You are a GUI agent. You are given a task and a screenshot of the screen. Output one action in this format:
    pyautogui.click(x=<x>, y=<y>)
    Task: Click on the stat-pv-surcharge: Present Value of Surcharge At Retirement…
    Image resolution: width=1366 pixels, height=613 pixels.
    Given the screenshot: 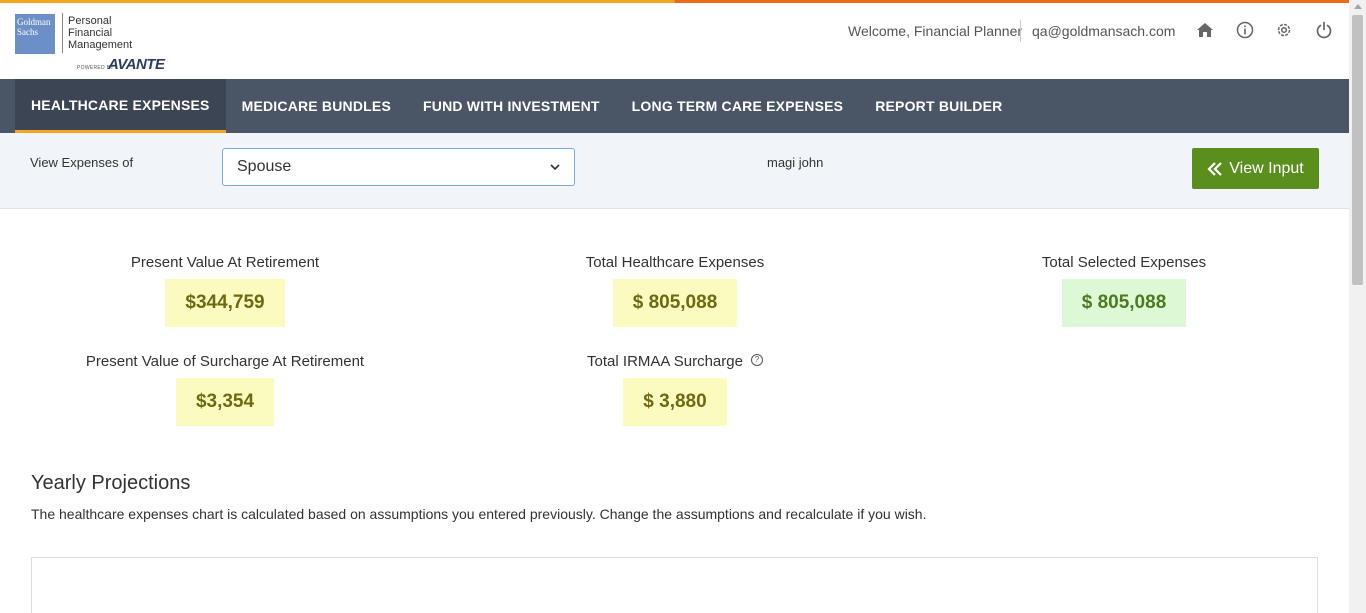 What is the action you would take?
    pyautogui.click(x=225, y=389)
    